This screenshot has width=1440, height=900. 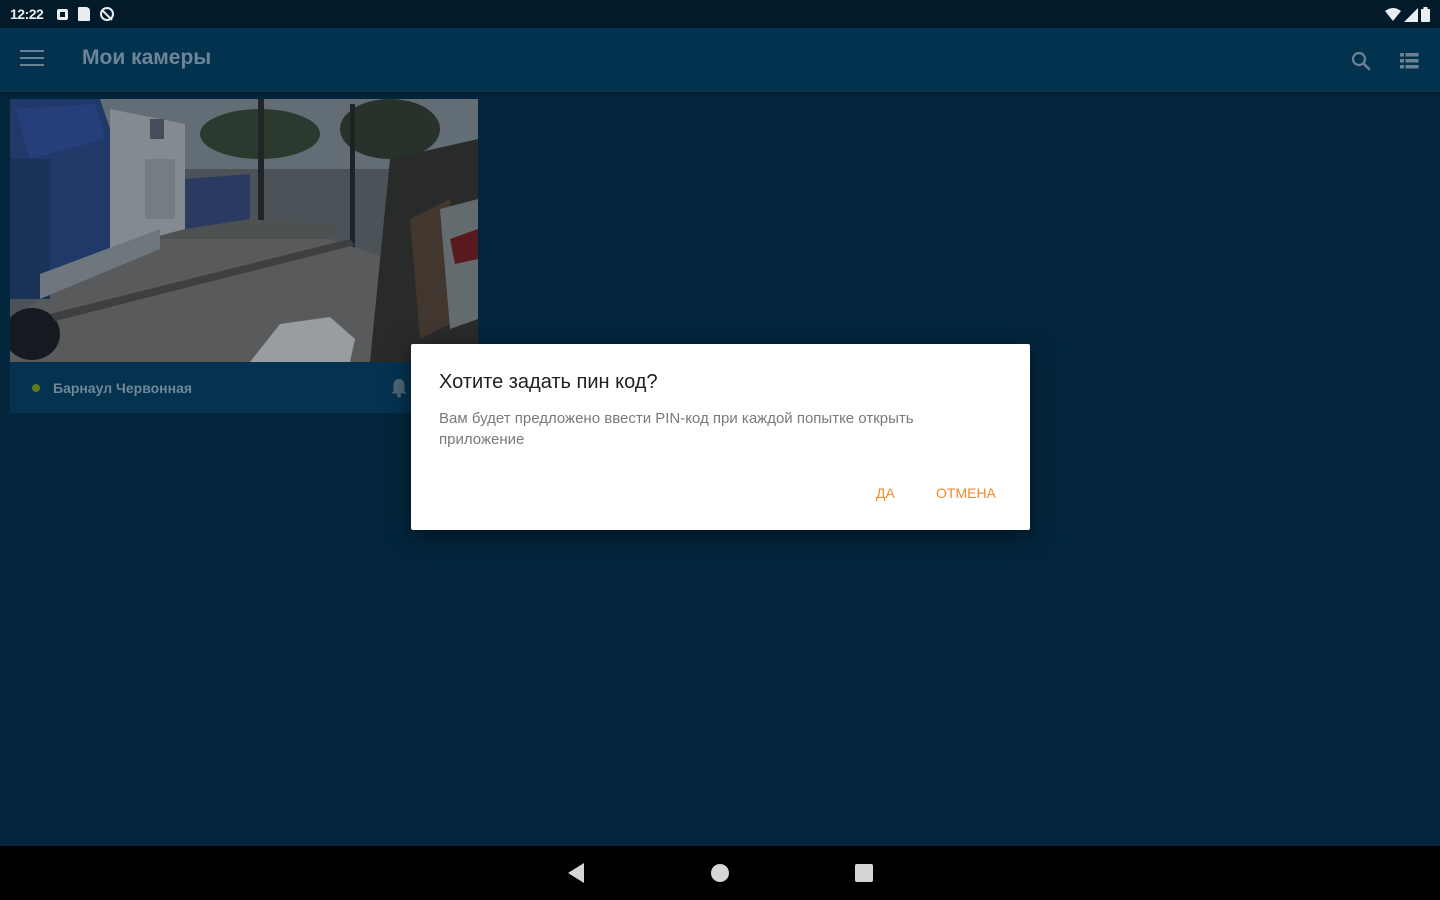 I want to click on bell-icon, so click(x=399, y=388).